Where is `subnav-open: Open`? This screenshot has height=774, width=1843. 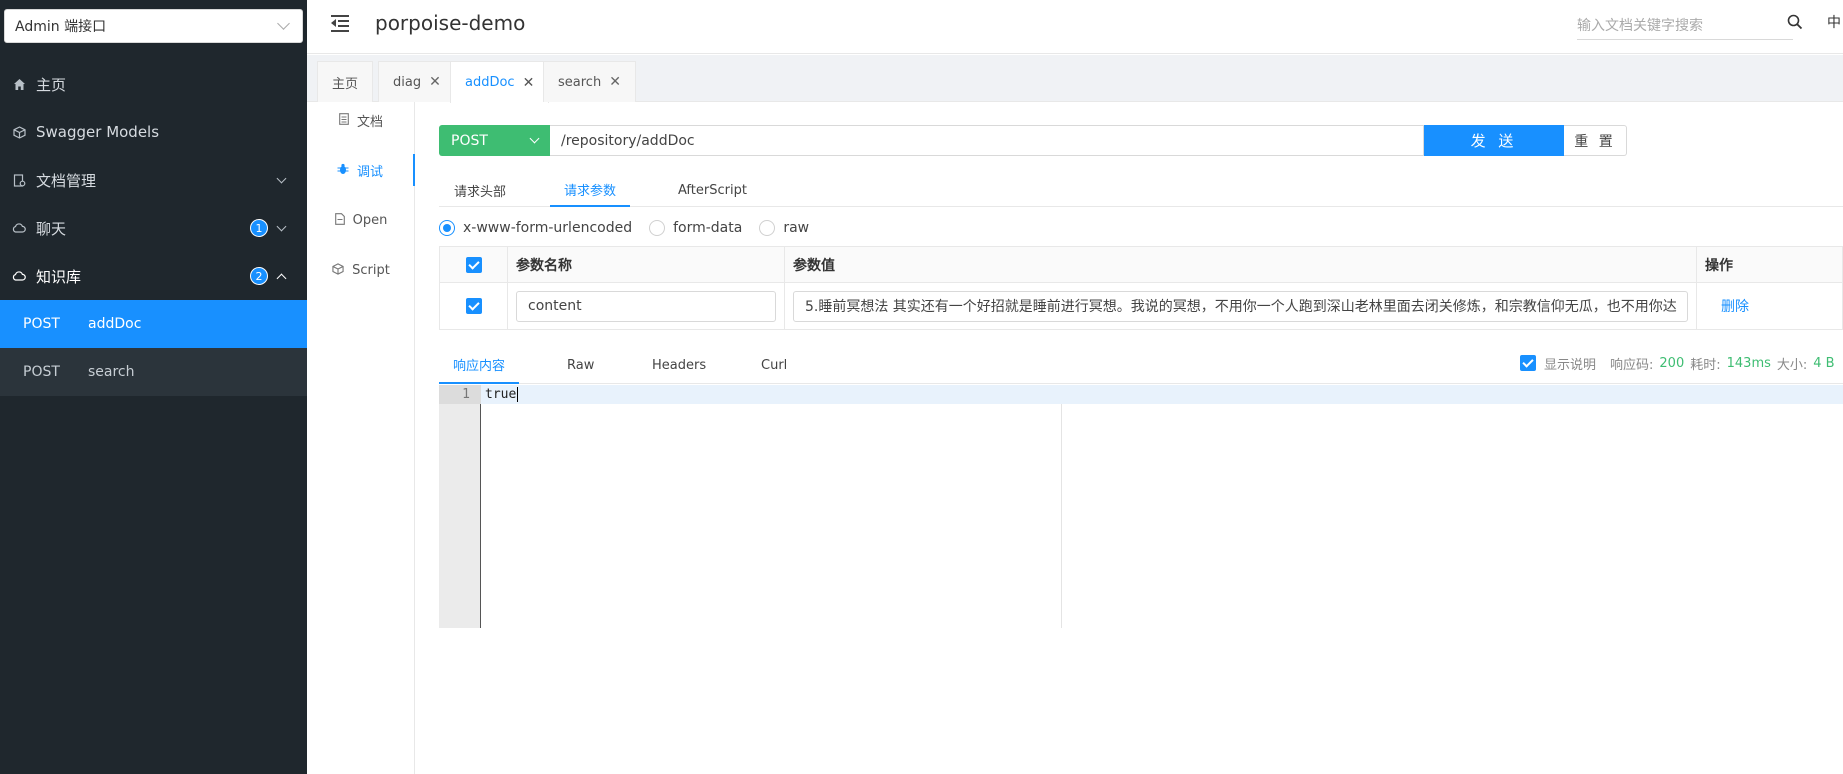
subnav-open: Open is located at coordinates (361, 220).